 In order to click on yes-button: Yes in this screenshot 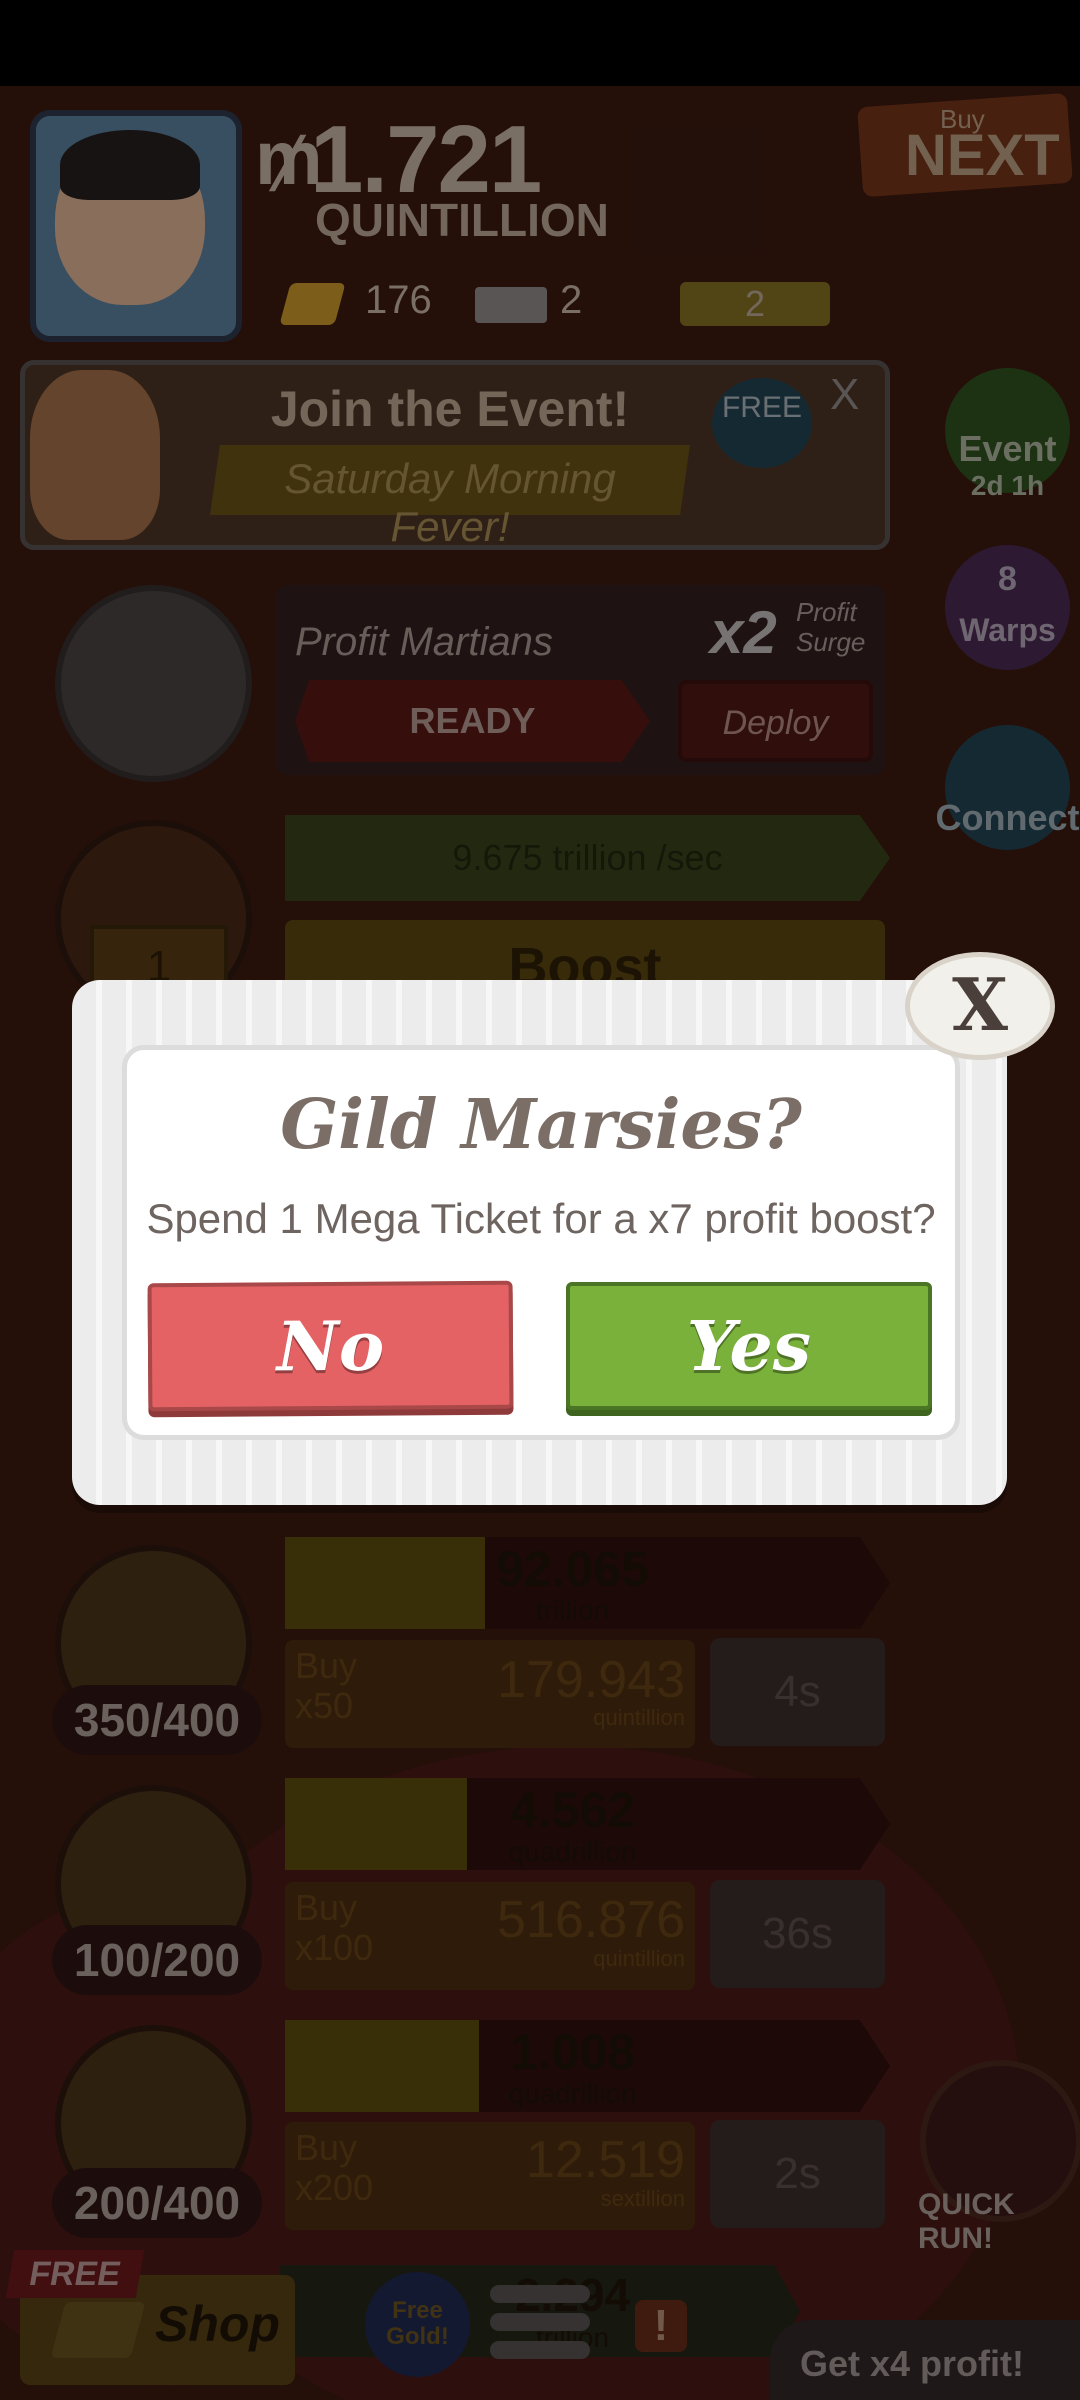, I will do `click(749, 1346)`.